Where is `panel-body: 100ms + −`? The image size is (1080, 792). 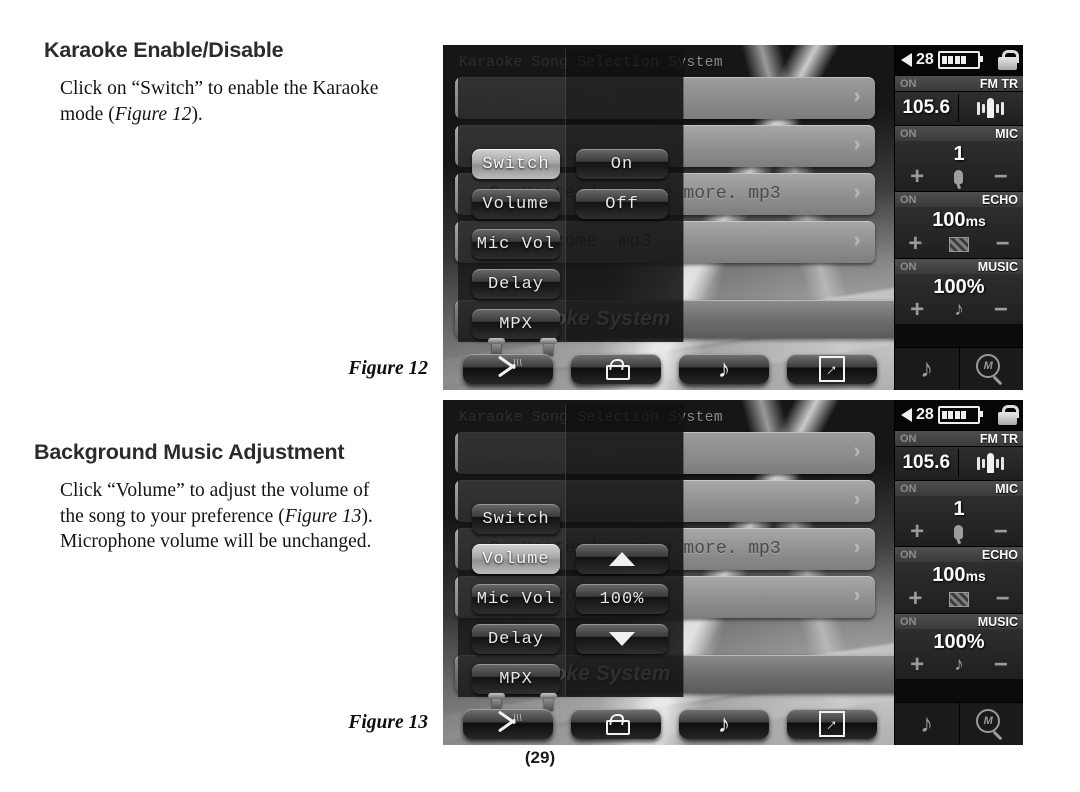
panel-body: 100ms + − is located at coordinates (959, 587).